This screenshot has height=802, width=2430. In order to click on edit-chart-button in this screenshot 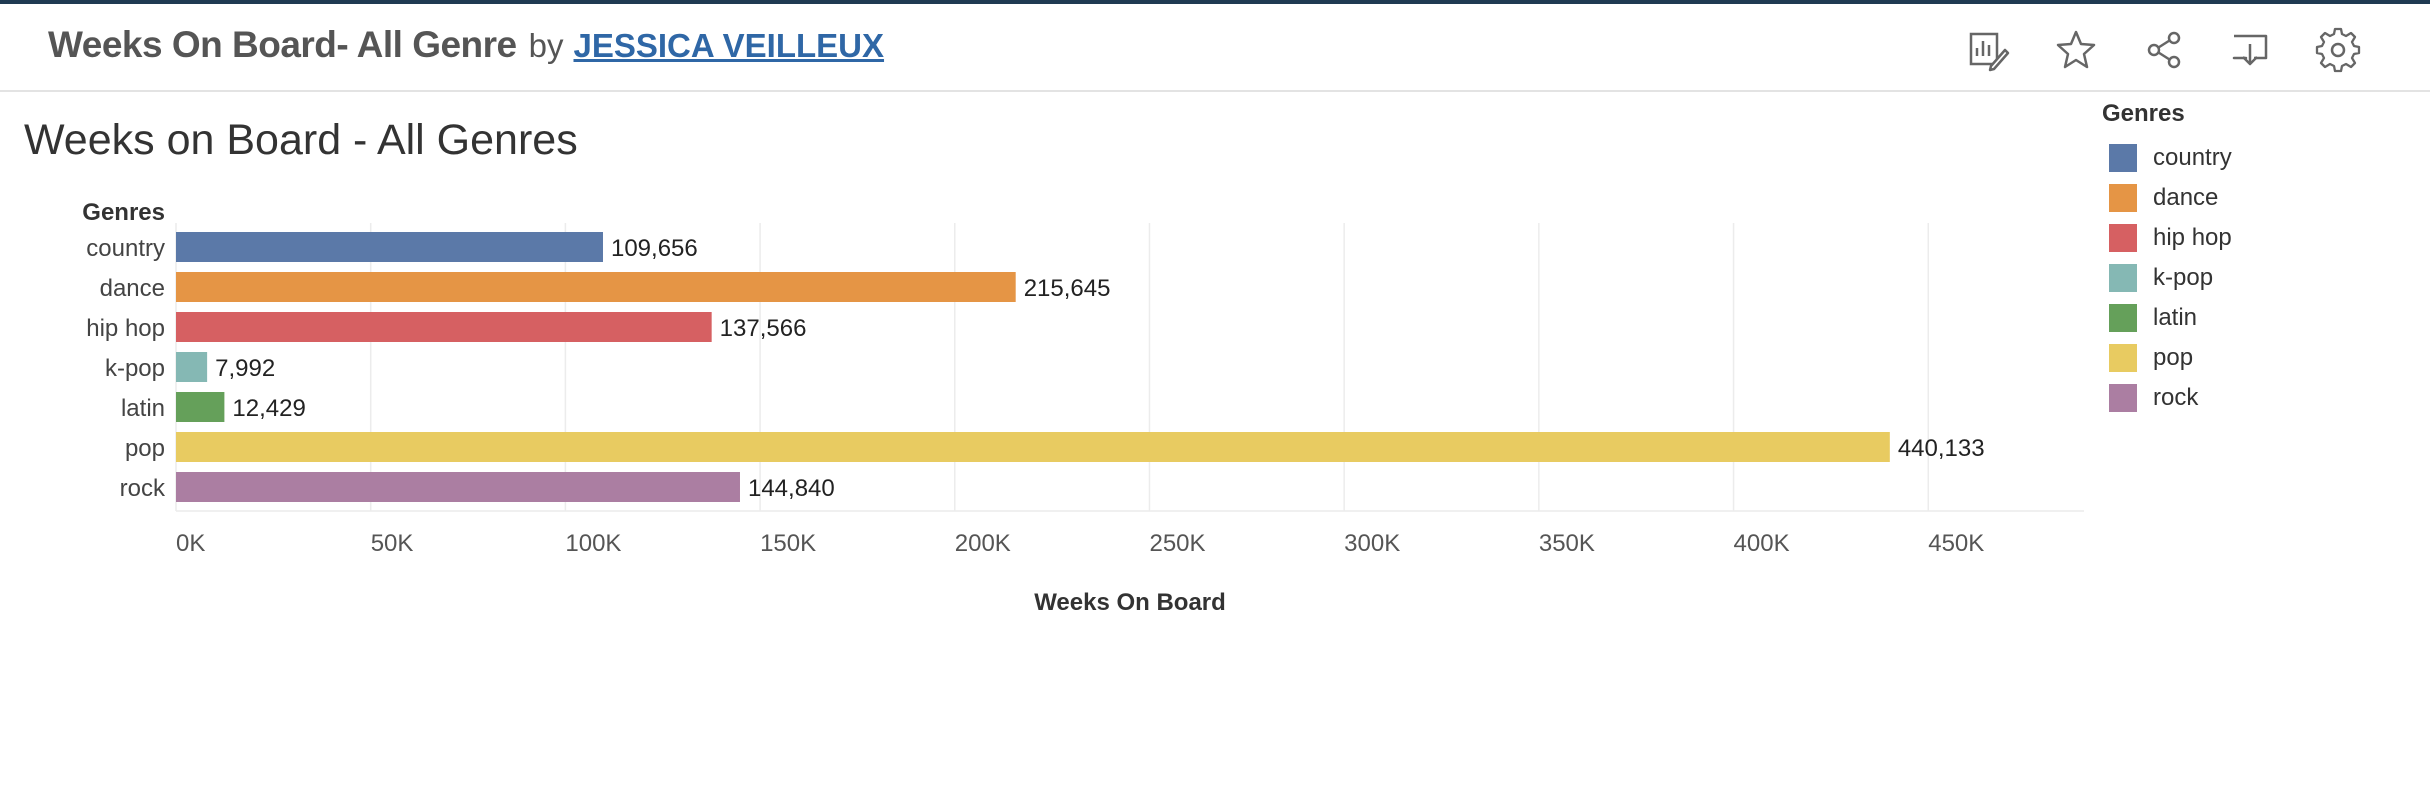, I will do `click(1987, 50)`.